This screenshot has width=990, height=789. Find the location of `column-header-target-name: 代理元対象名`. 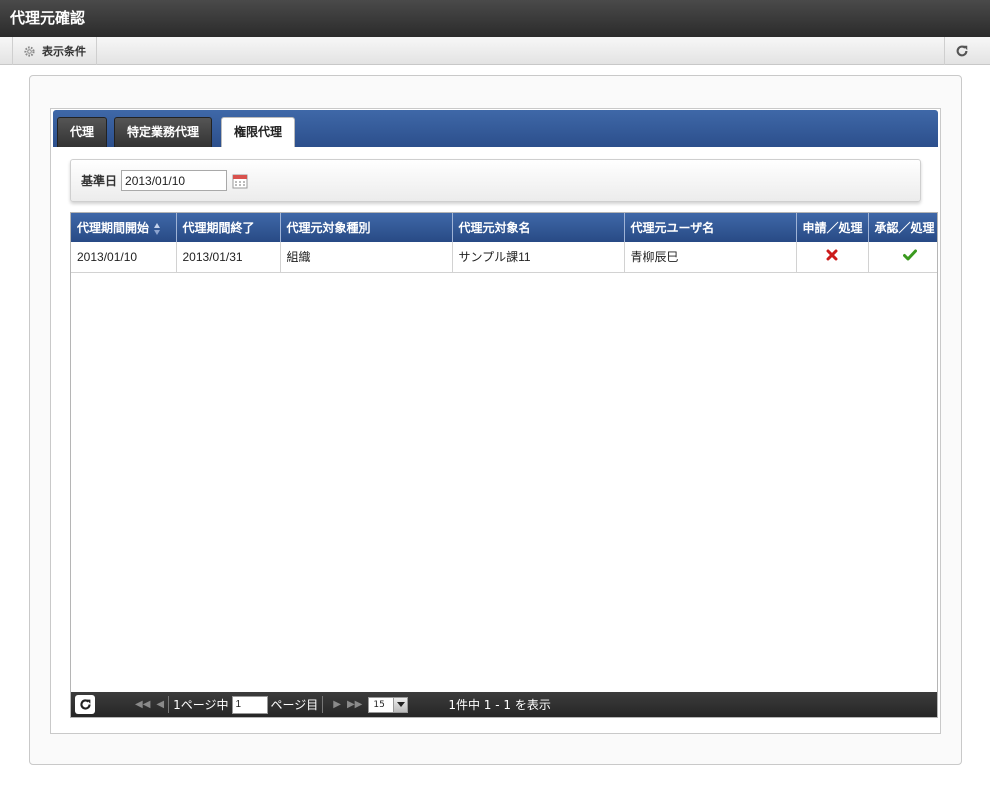

column-header-target-name: 代理元対象名 is located at coordinates (538, 227).